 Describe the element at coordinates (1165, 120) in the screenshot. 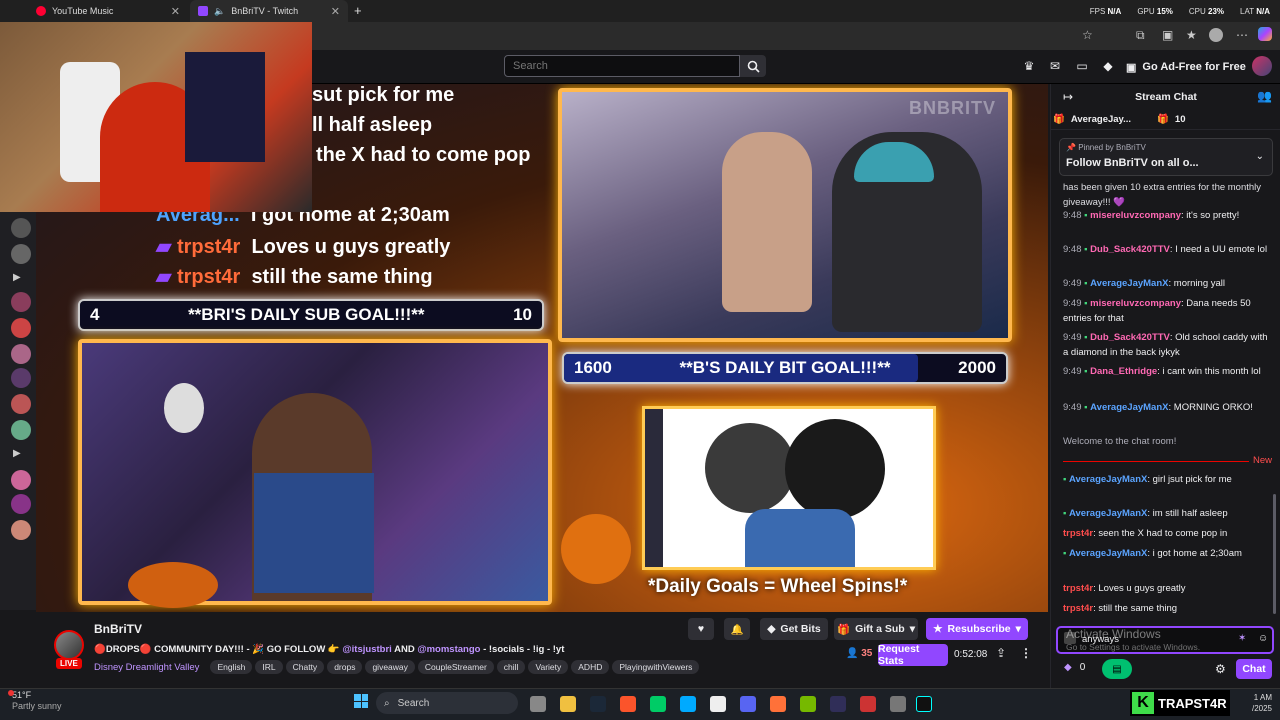

I see `gift-leaderboard: 🎁 AverageJay... 🎁 10` at that location.